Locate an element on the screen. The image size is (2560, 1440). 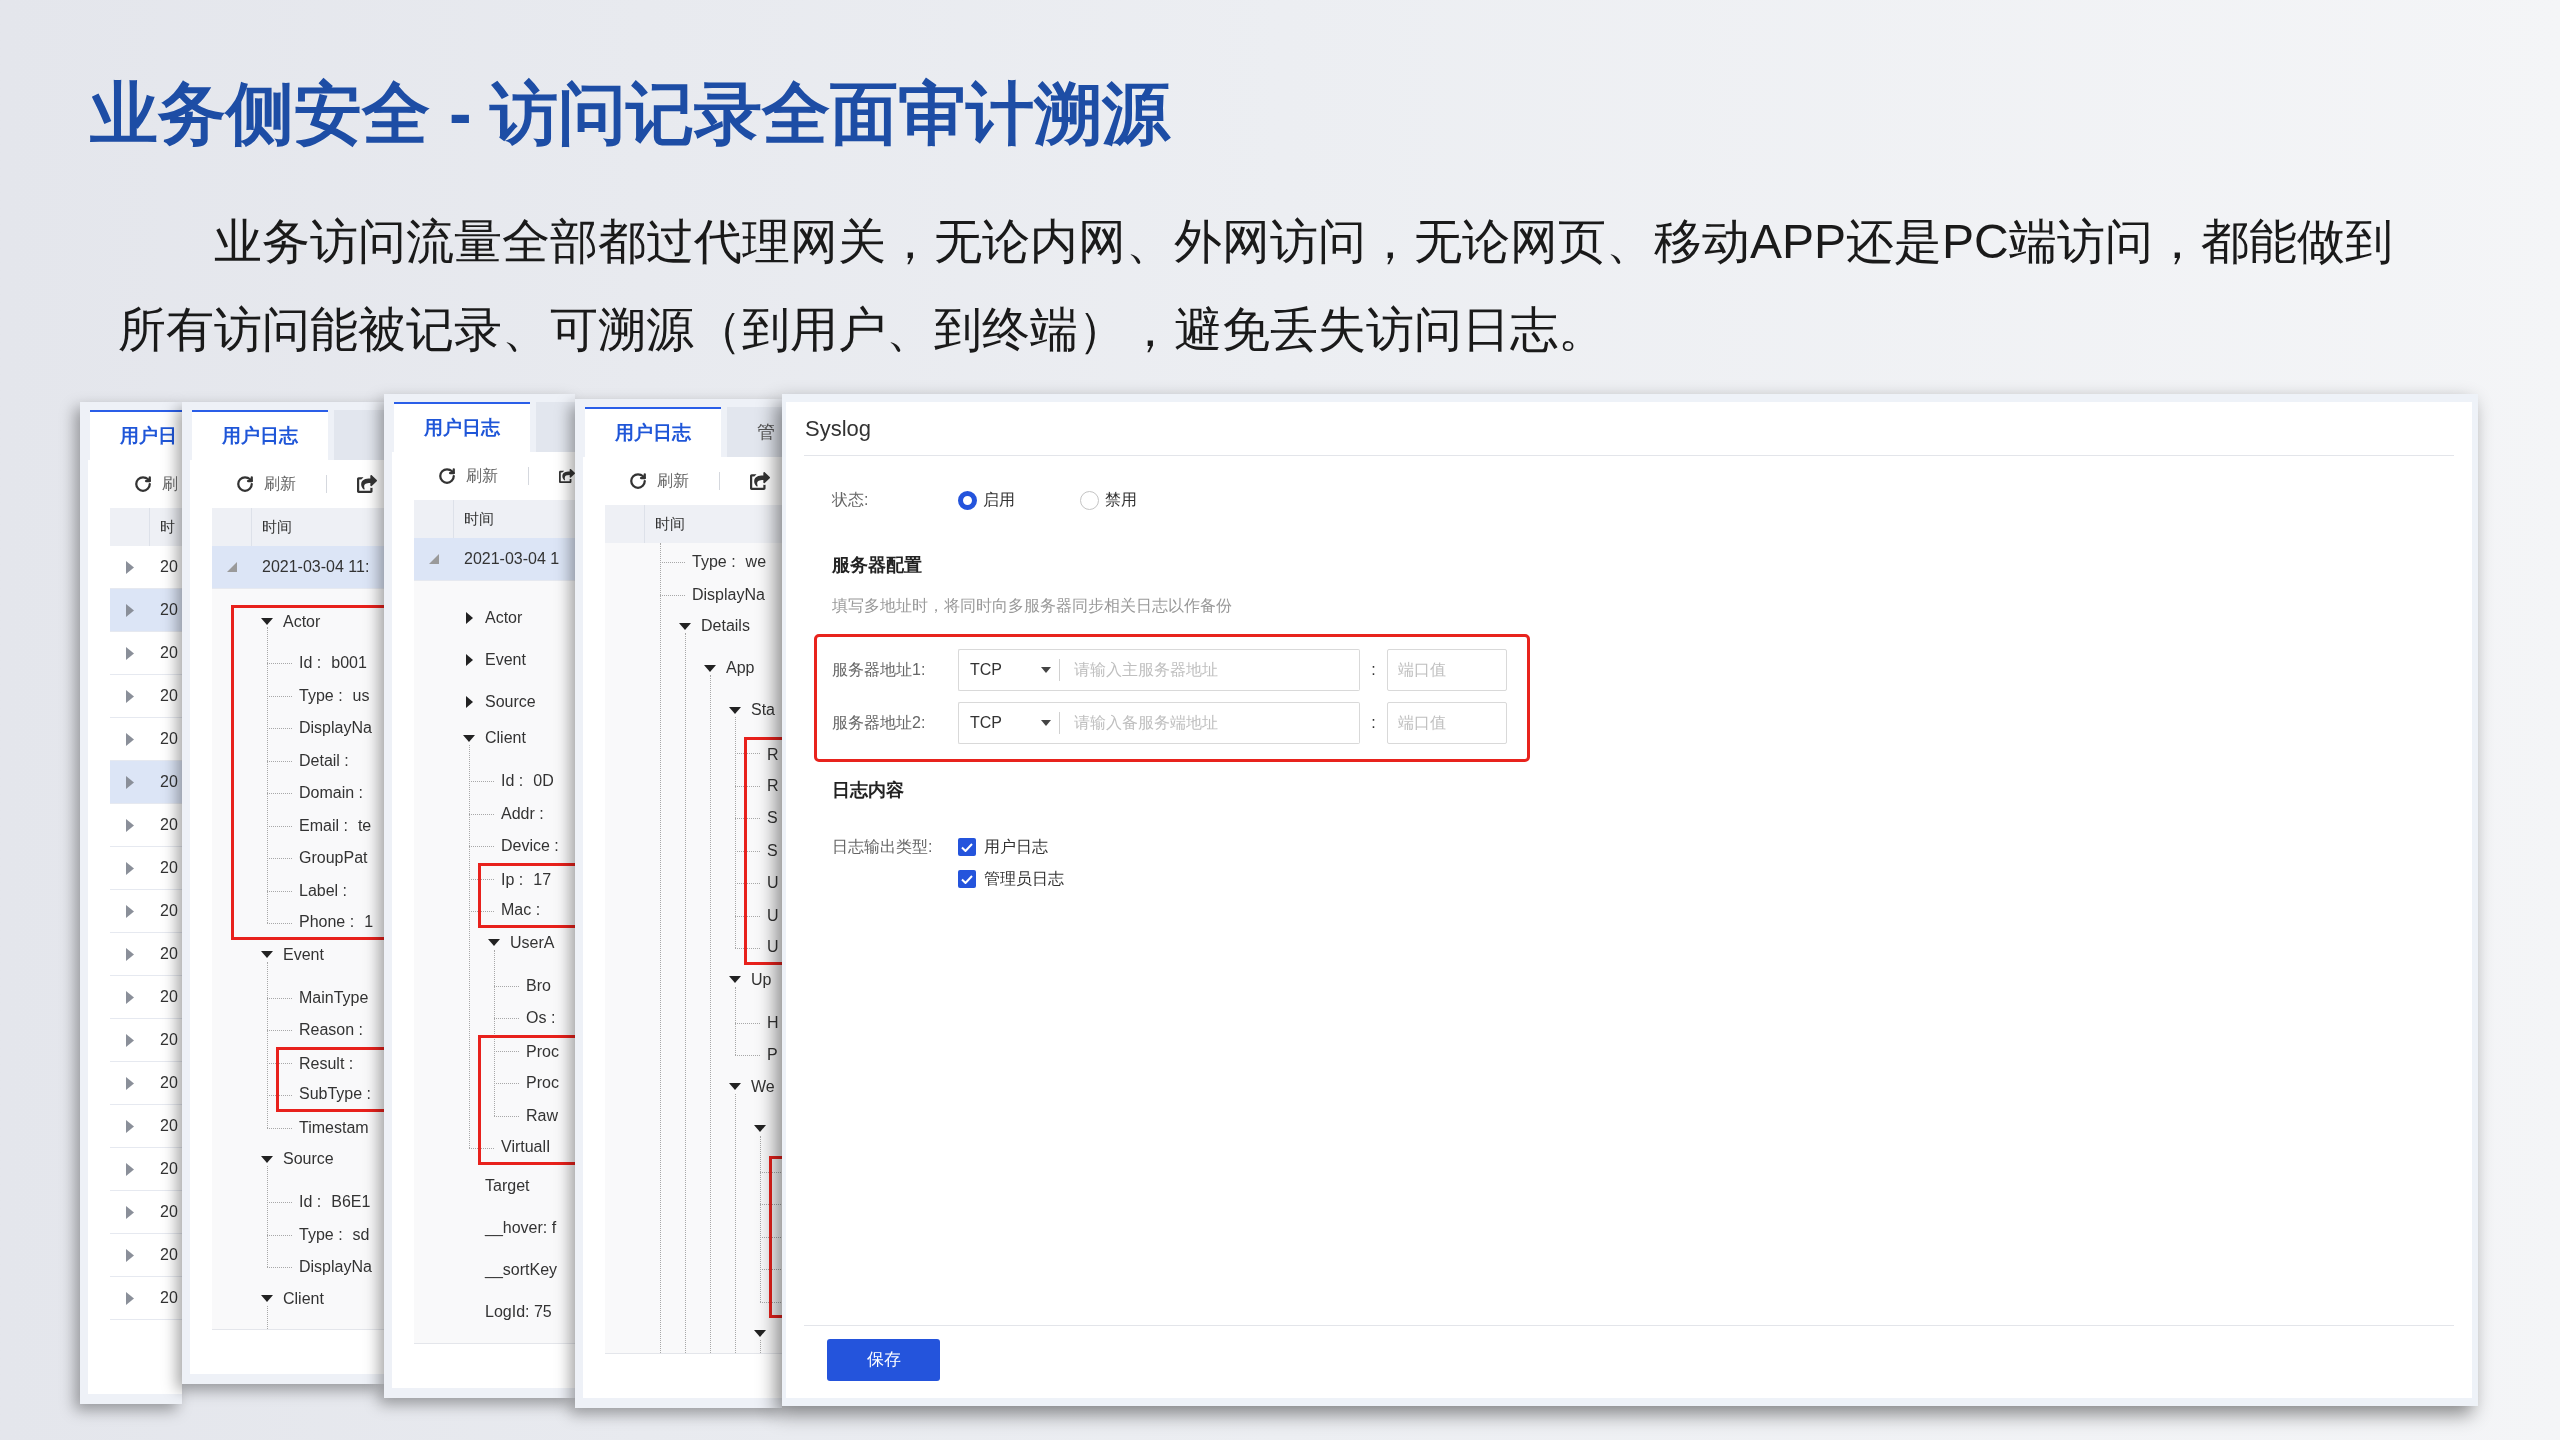
tree-row: Target is located at coordinates (494, 1185).